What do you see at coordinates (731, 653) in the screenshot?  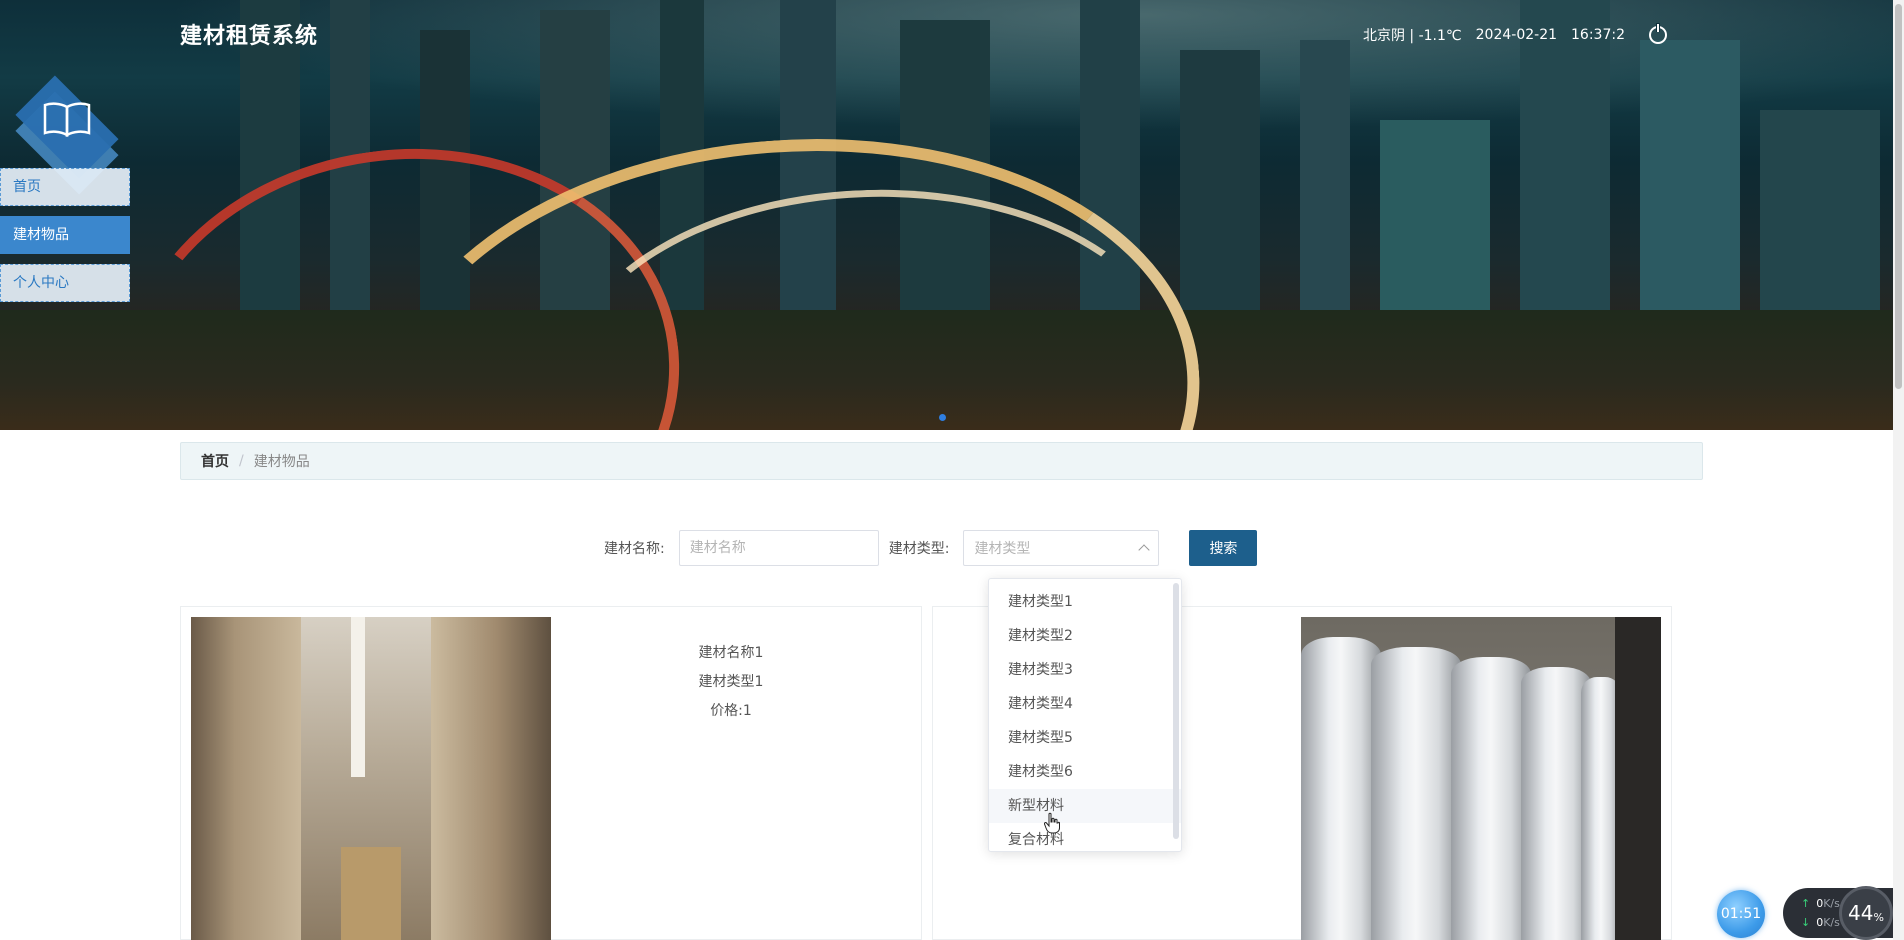 I see `material-name: 建材名称1` at bounding box center [731, 653].